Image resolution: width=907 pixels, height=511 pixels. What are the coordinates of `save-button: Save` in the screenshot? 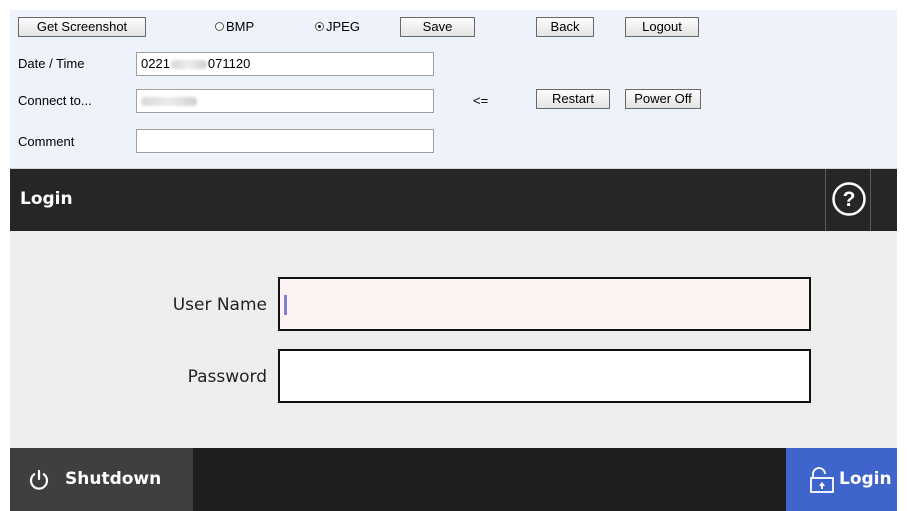 It's located at (437, 27).